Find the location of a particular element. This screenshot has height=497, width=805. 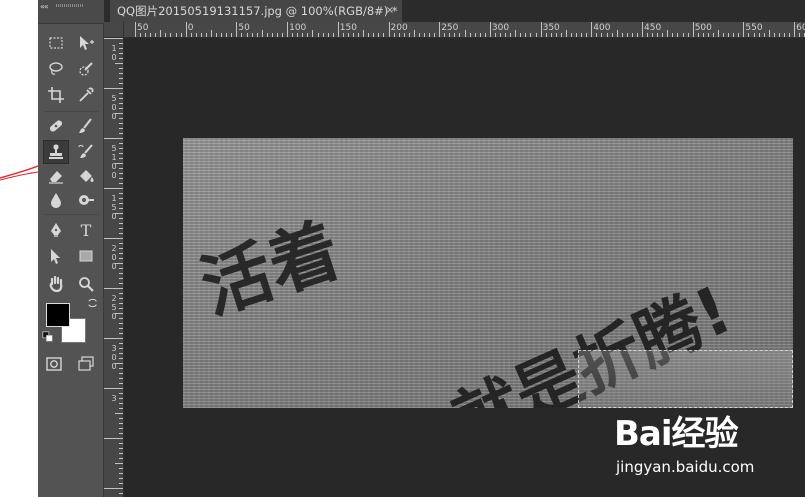

crop-tool-icon is located at coordinates (56, 95).